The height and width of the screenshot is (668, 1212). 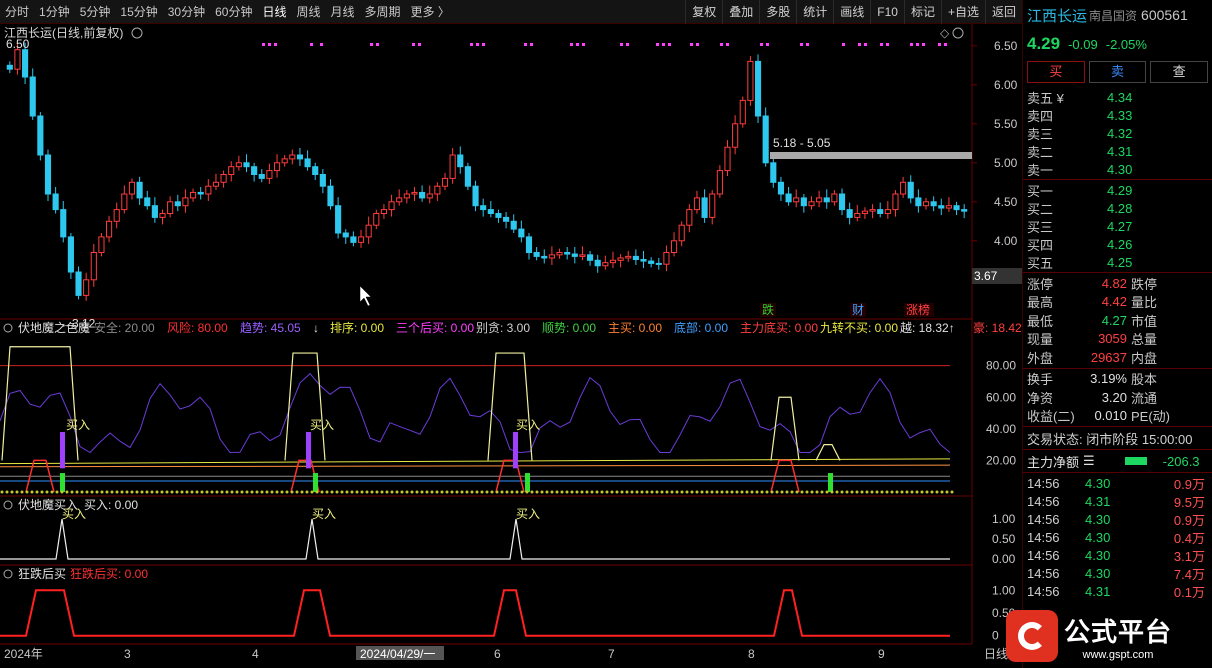 What do you see at coordinates (54, 327) in the screenshot?
I see `indicator-name: 伏地魔之色魔` at bounding box center [54, 327].